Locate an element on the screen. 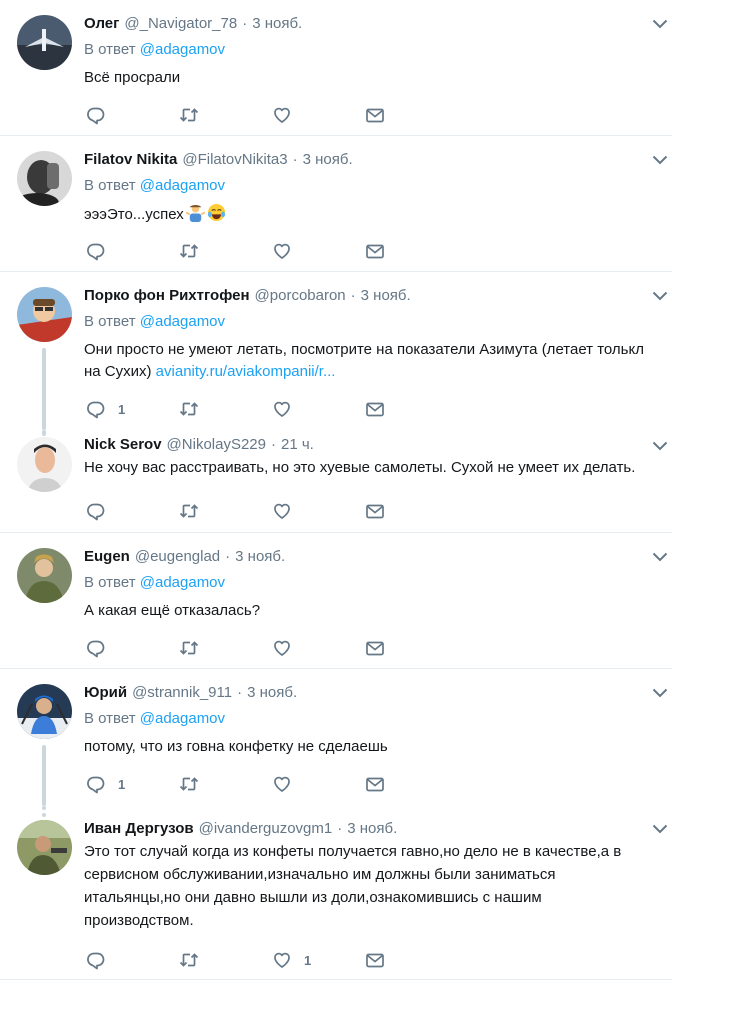  display-name: Filatov Nikita is located at coordinates (130, 160).